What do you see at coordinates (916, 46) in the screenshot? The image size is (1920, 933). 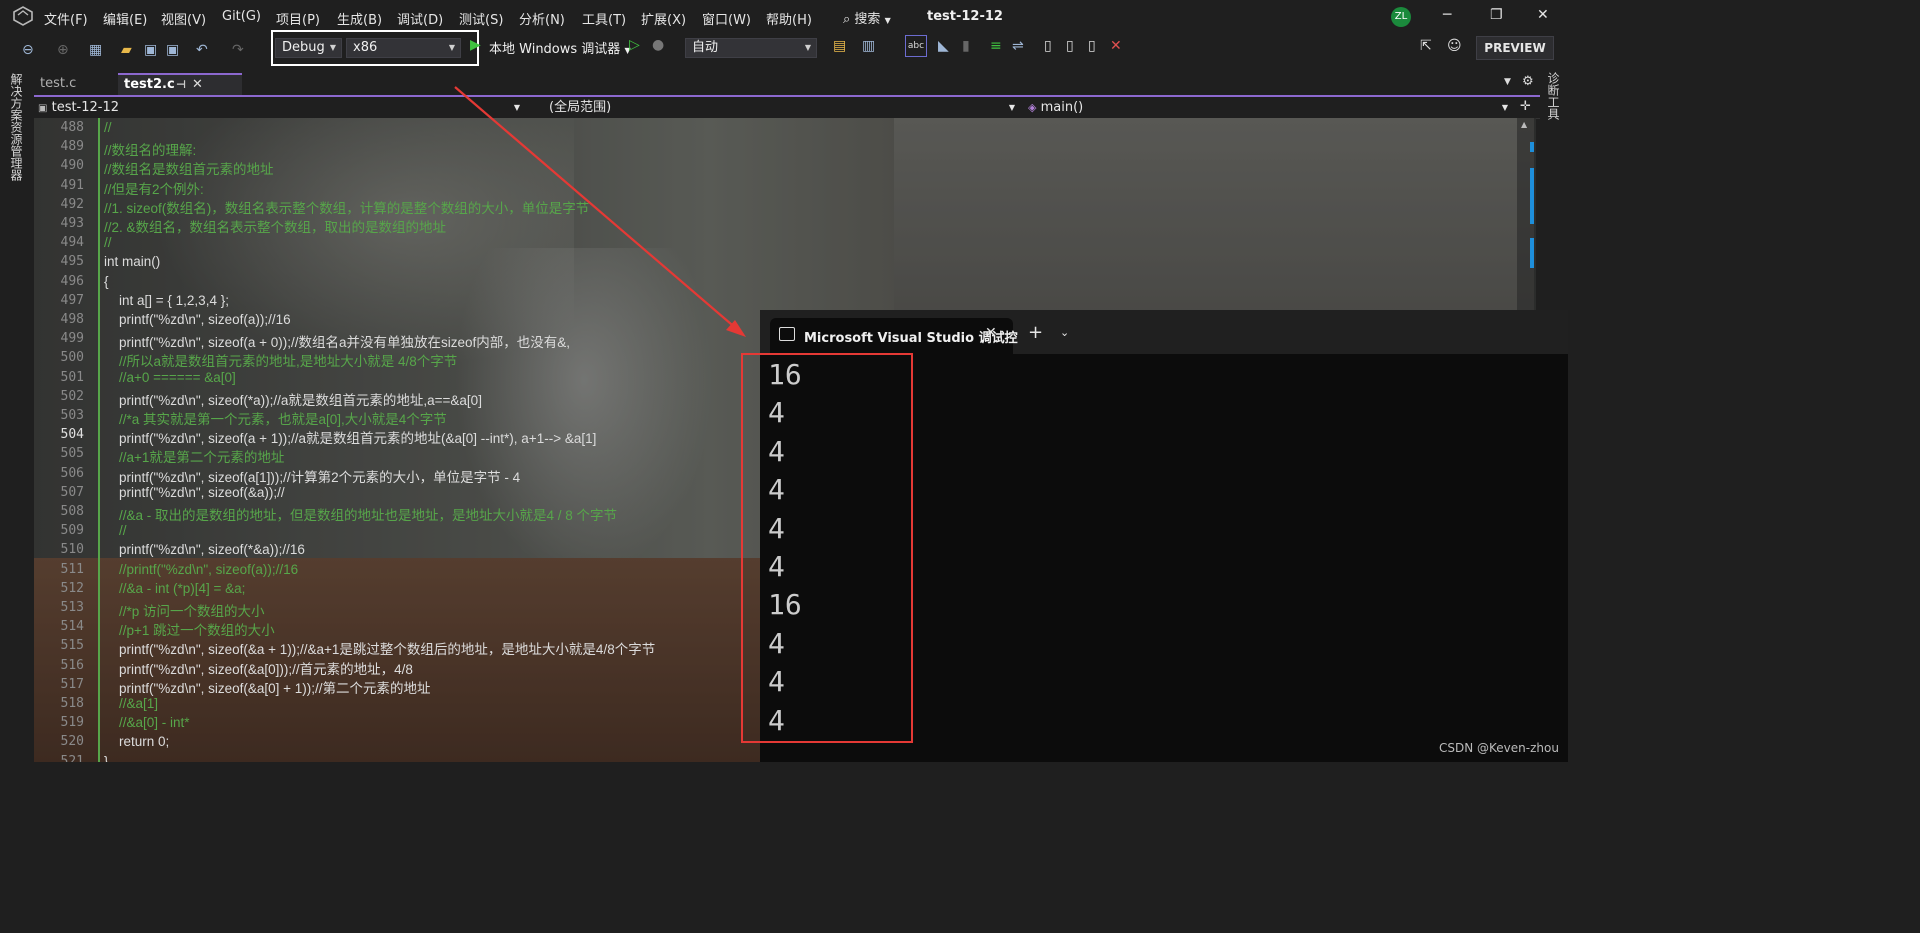 I see `spell-check-icon: abc` at bounding box center [916, 46].